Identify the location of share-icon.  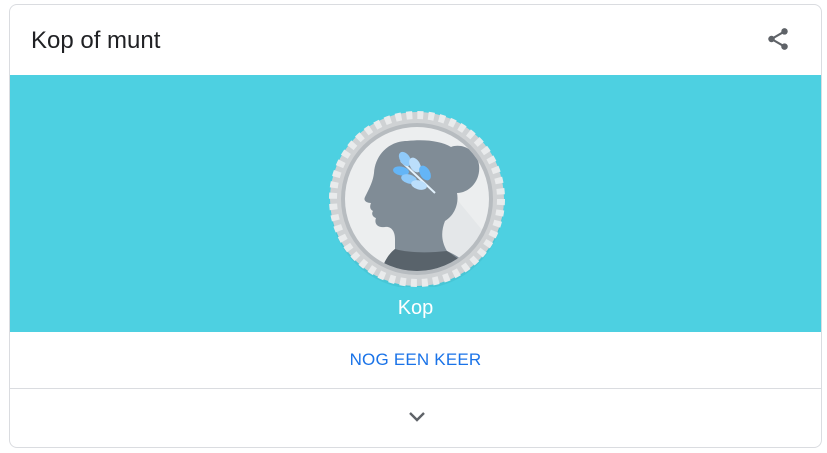
(778, 39).